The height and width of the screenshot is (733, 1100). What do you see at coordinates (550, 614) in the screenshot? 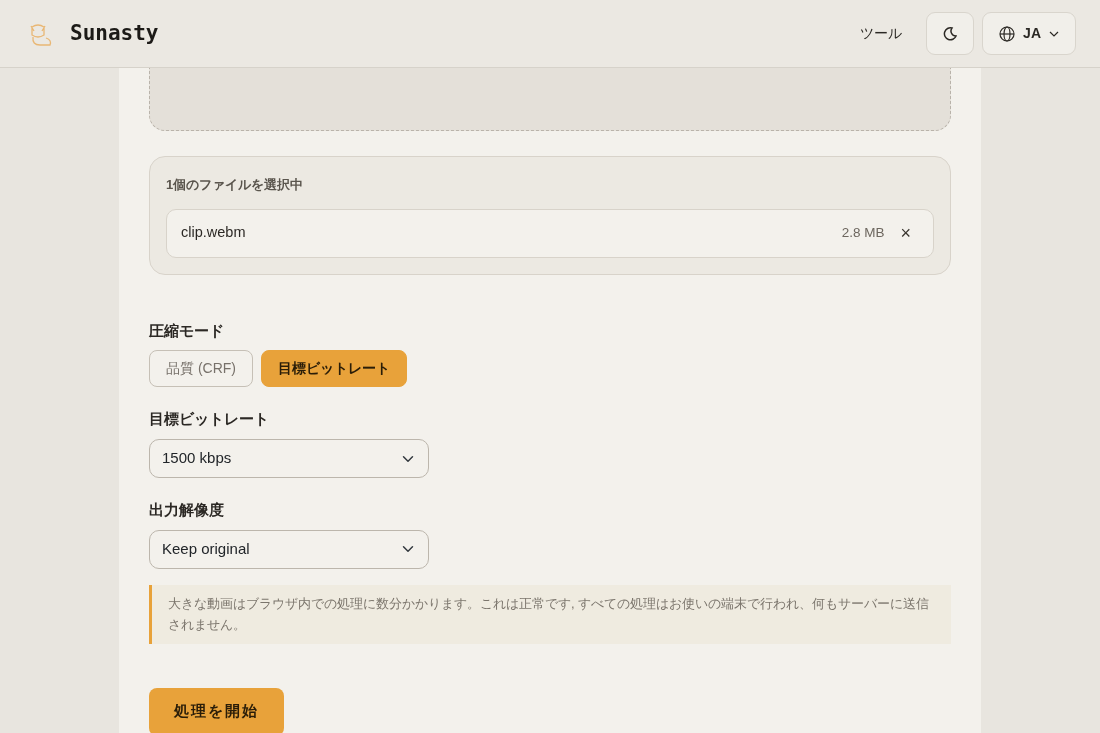
I see `info-notice: 大きな動画はブラウザ内での処理に数分かかります。これは正常です, すべての処理はお使いの端末で行われ、何もサーバーに送信されません。` at bounding box center [550, 614].